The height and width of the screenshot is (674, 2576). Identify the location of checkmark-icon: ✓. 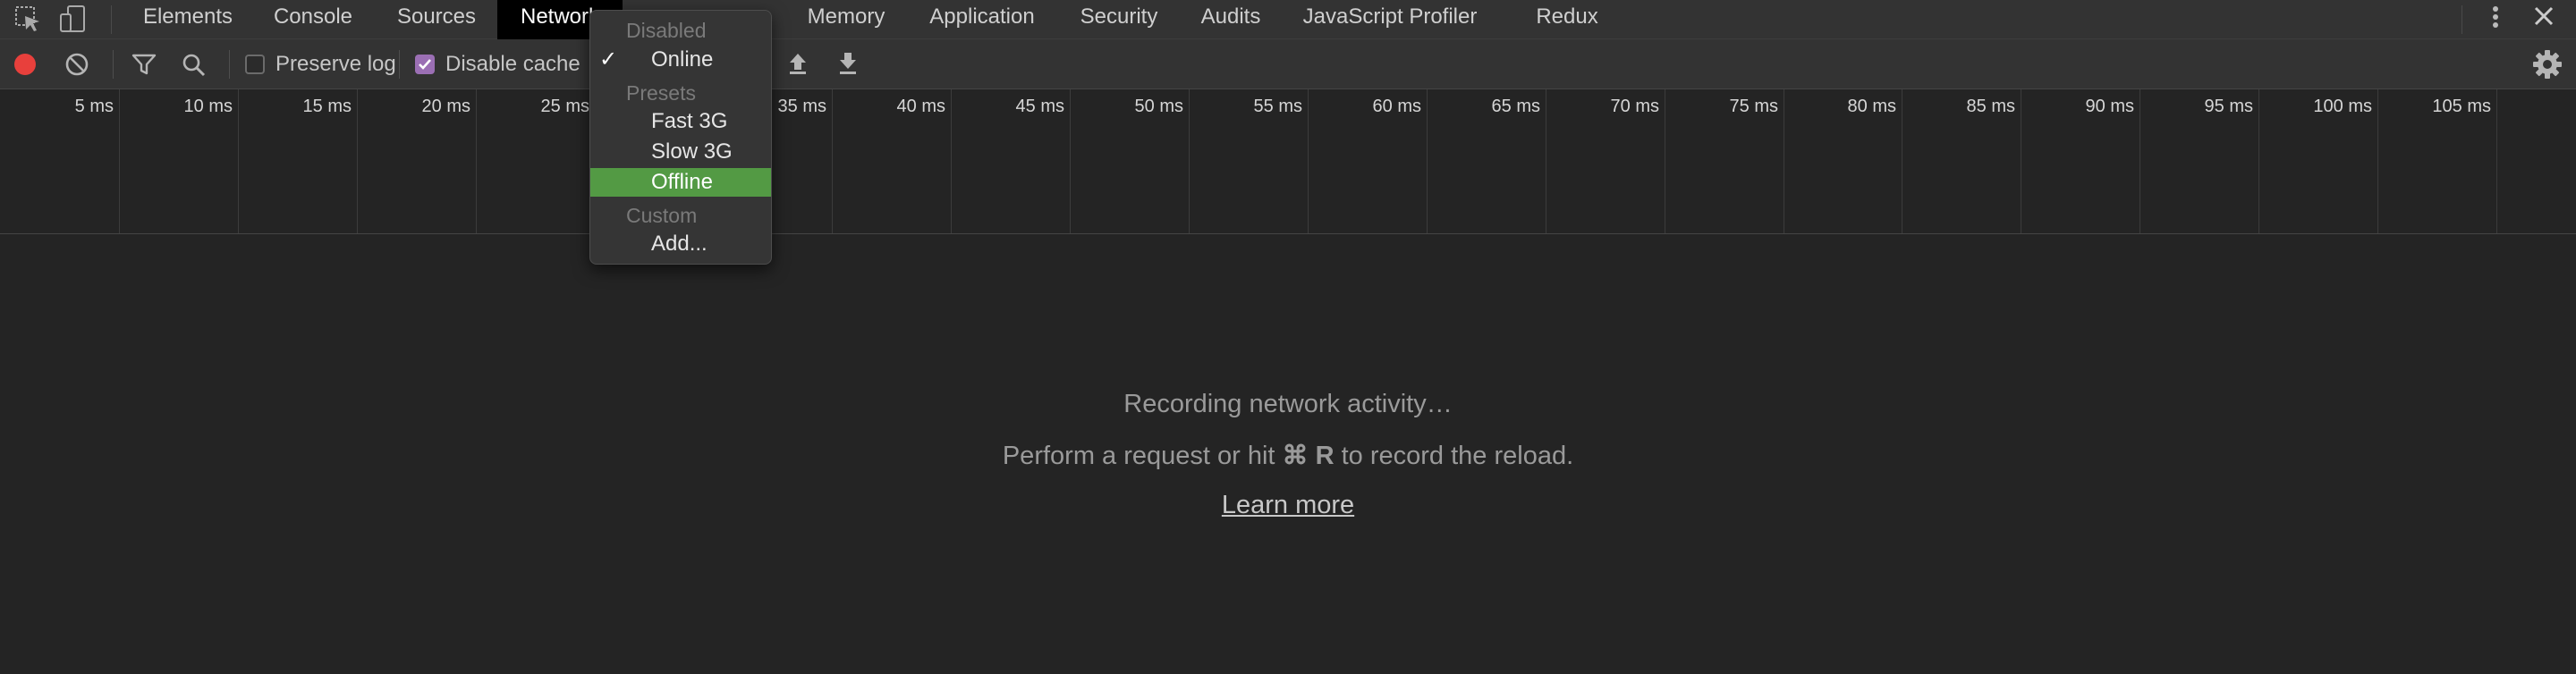
(608, 59).